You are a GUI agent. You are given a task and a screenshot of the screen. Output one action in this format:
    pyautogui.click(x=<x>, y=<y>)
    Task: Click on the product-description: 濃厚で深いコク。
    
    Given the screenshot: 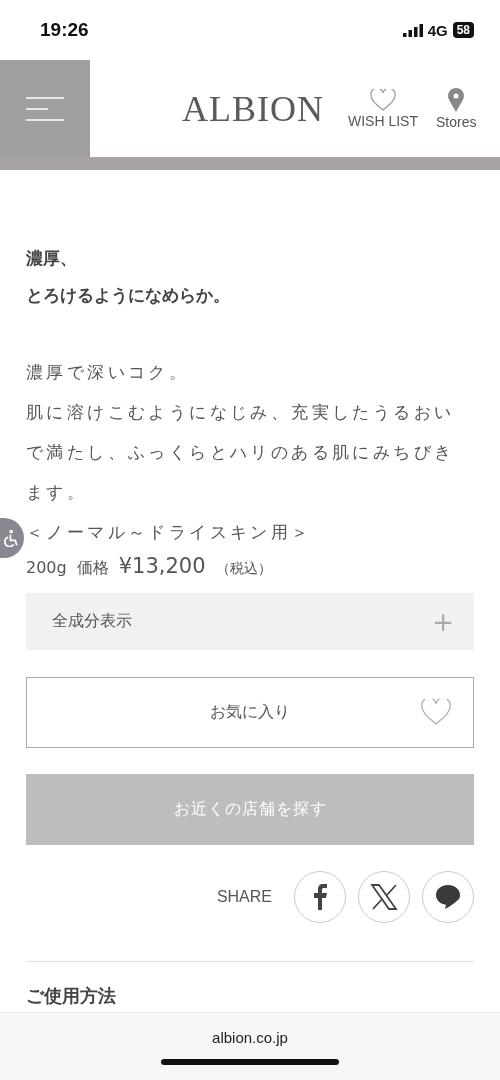 What is the action you would take?
    pyautogui.click(x=108, y=372)
    